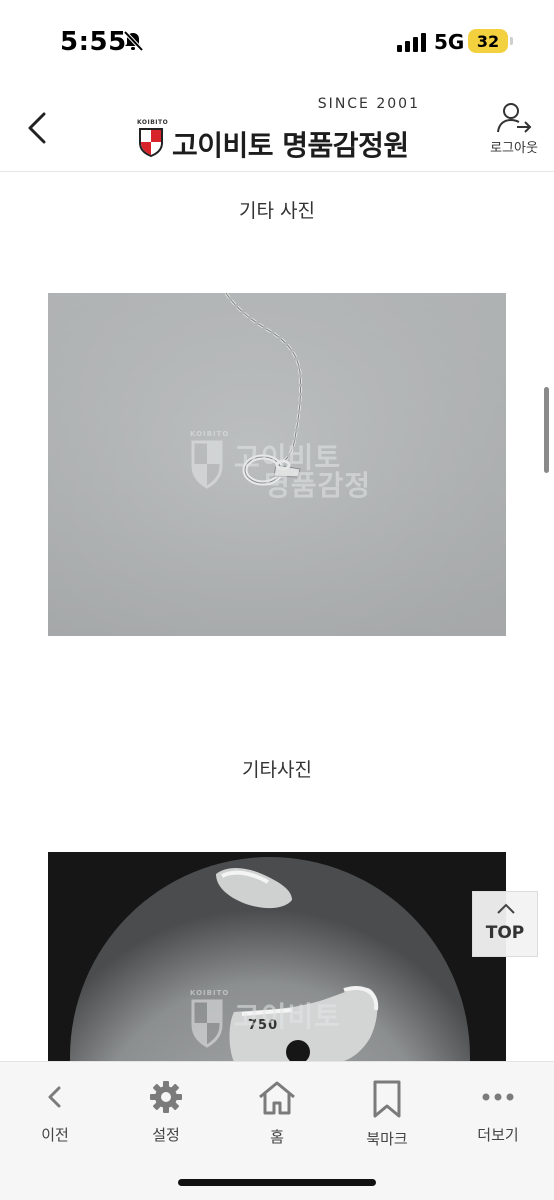 Image resolution: width=554 pixels, height=1200 pixels. I want to click on battery-icon: 32, so click(490, 41).